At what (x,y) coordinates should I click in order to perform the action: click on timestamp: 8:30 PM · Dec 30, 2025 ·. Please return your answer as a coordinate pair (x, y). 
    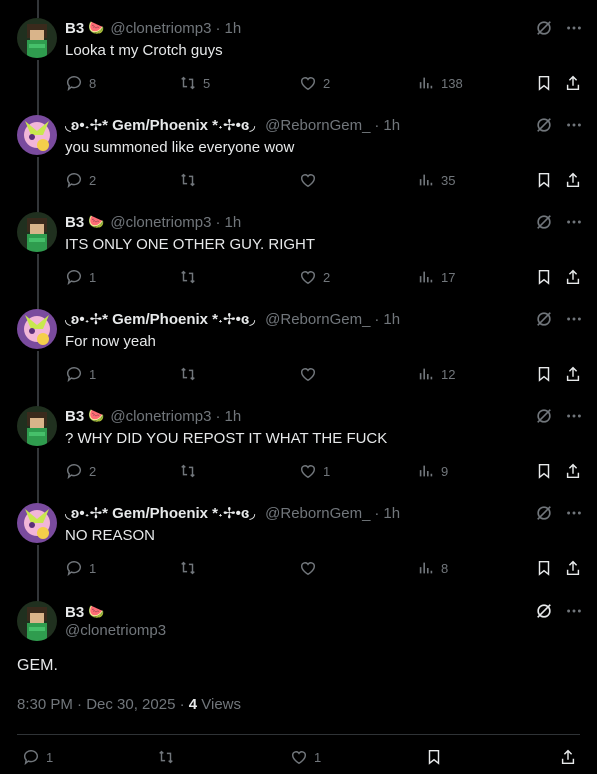
    Looking at the image, I should click on (103, 704).